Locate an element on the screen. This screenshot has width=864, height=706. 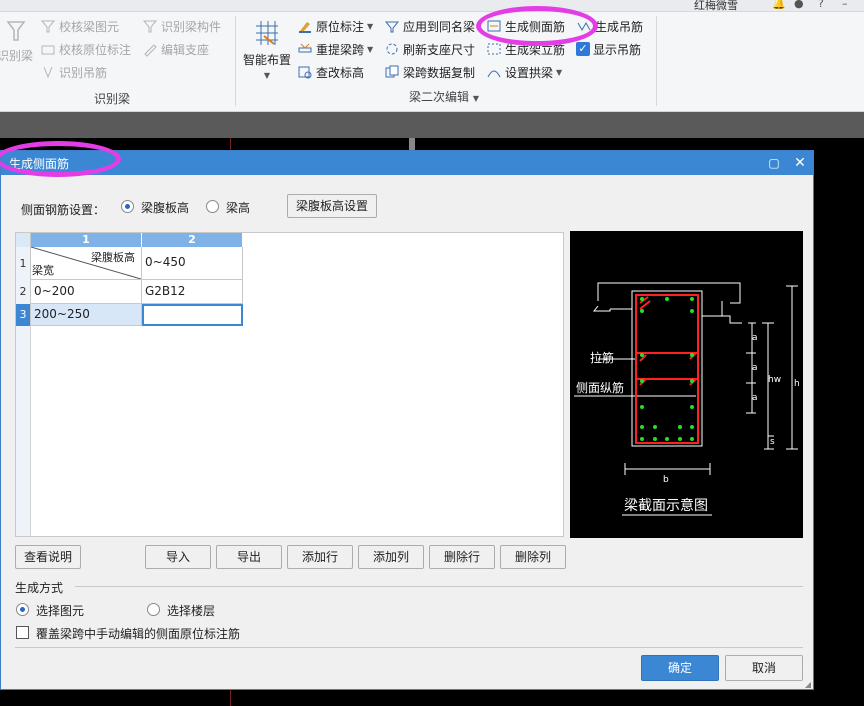
gen-method-divider is located at coordinates (439, 586).